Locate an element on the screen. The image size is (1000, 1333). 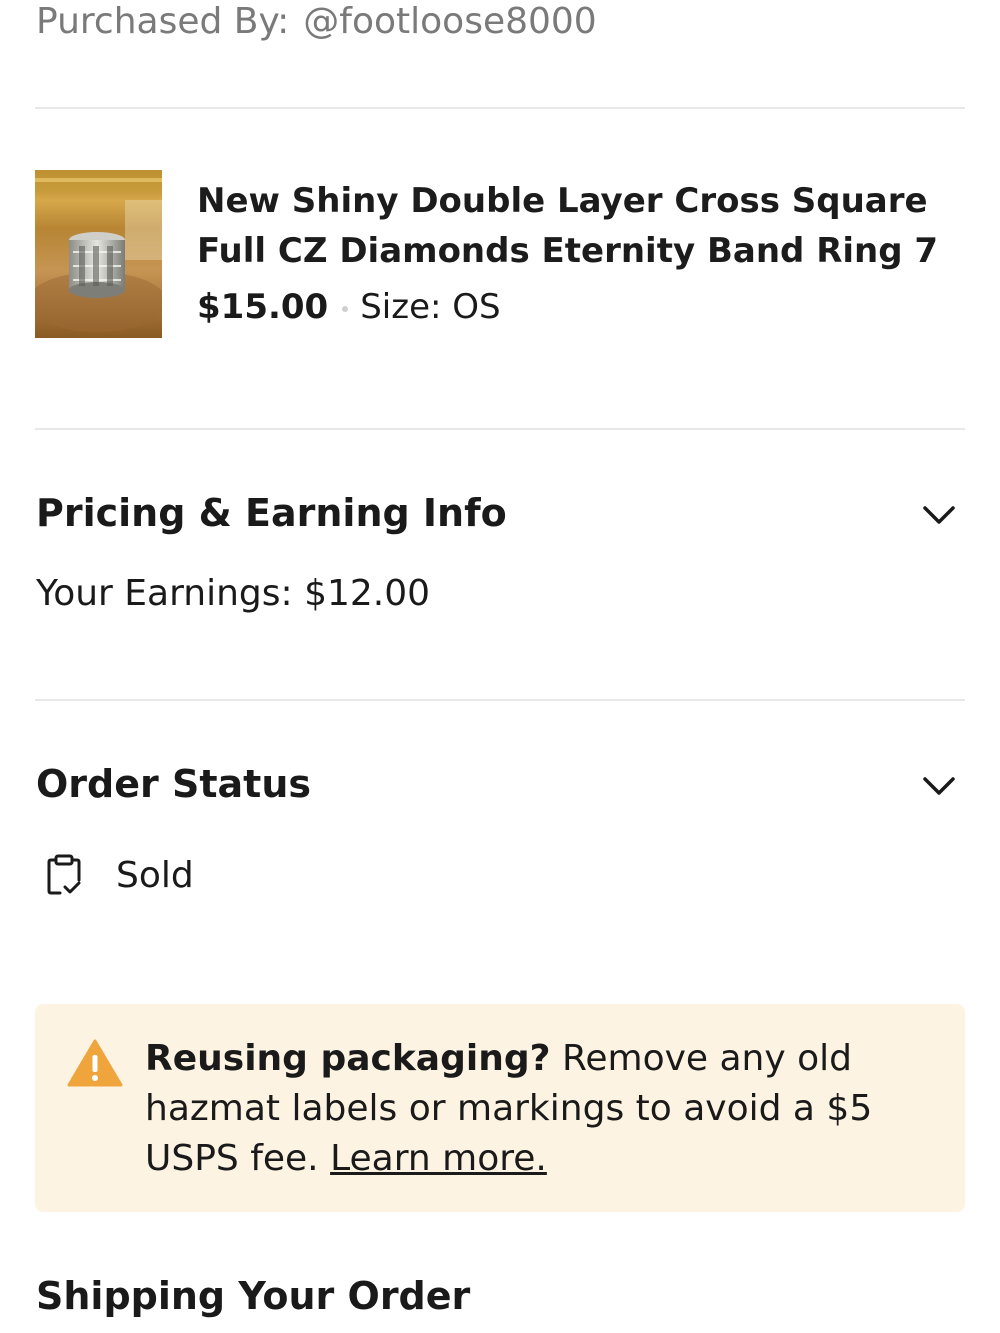
clipboard-check-icon is located at coordinates (64, 874).